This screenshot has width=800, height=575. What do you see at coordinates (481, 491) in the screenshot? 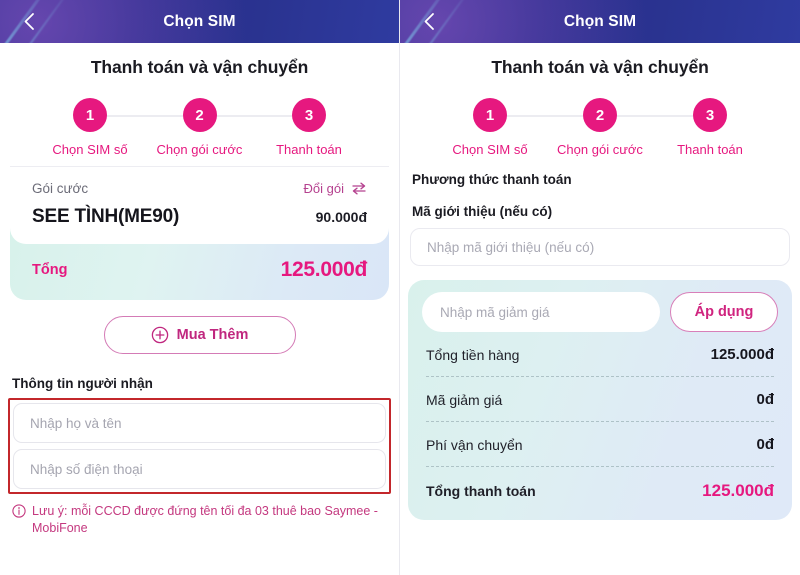
I see `summary-label-grand-total: Tổng thanh toán` at bounding box center [481, 491].